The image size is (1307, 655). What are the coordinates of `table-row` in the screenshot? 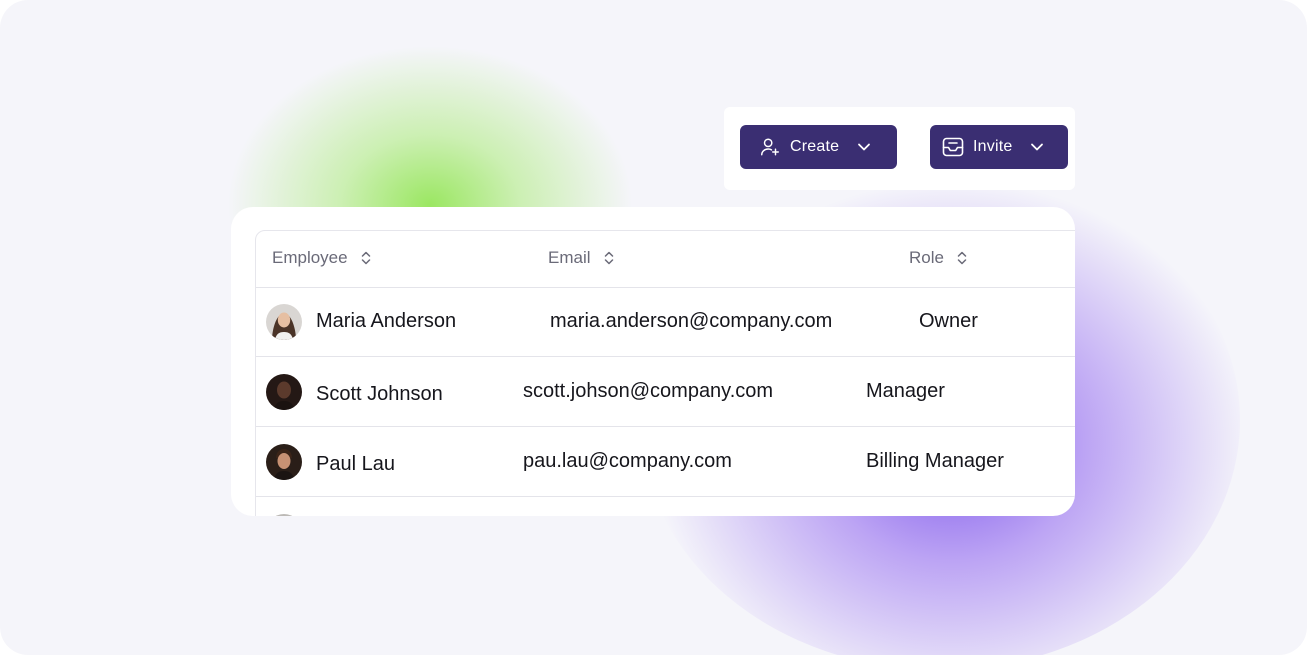 It's located at (665, 506).